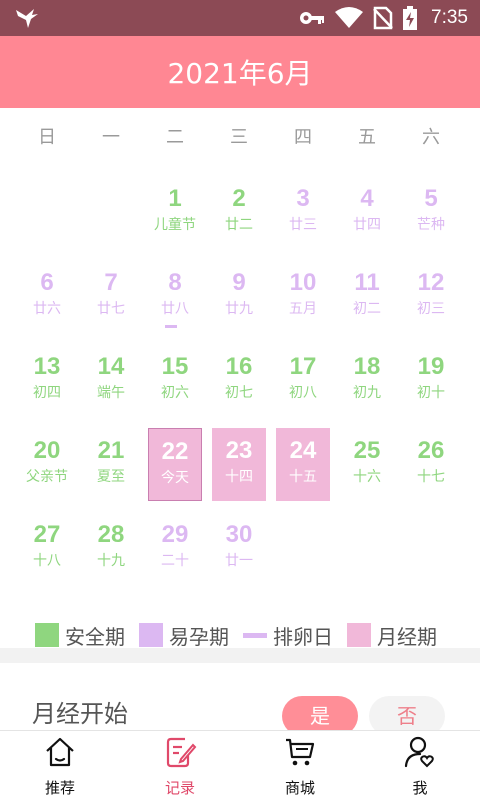 This screenshot has width=480, height=800. Describe the element at coordinates (111, 393) in the screenshot. I see `lunar-date: 端午` at that location.